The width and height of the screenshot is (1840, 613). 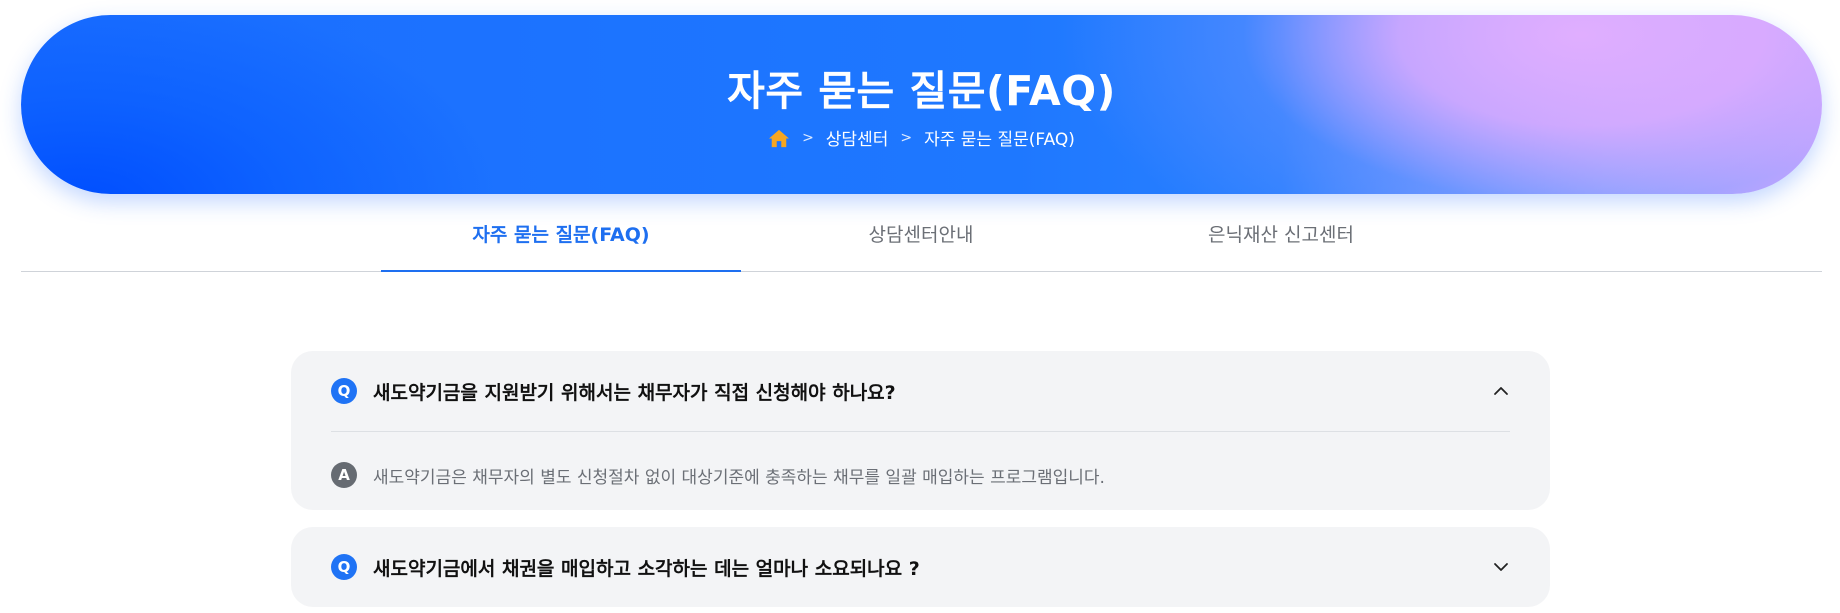 I want to click on tab-hidden-asset-report-center: 은닉재산 신고센터, so click(x=1281, y=233).